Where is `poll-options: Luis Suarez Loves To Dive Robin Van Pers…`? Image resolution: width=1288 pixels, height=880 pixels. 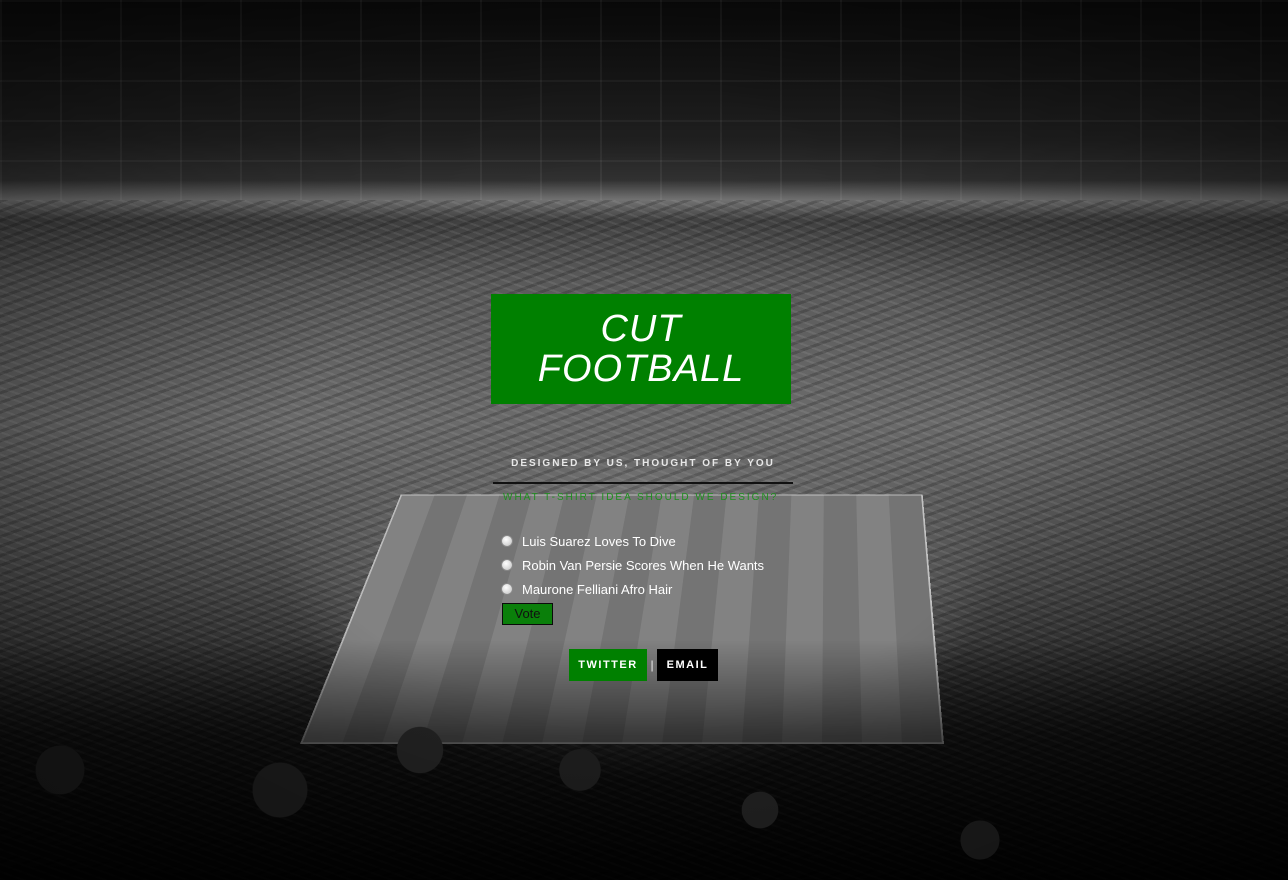
poll-options: Luis Suarez Loves To Dive Robin Van Pers… is located at coordinates (632, 565).